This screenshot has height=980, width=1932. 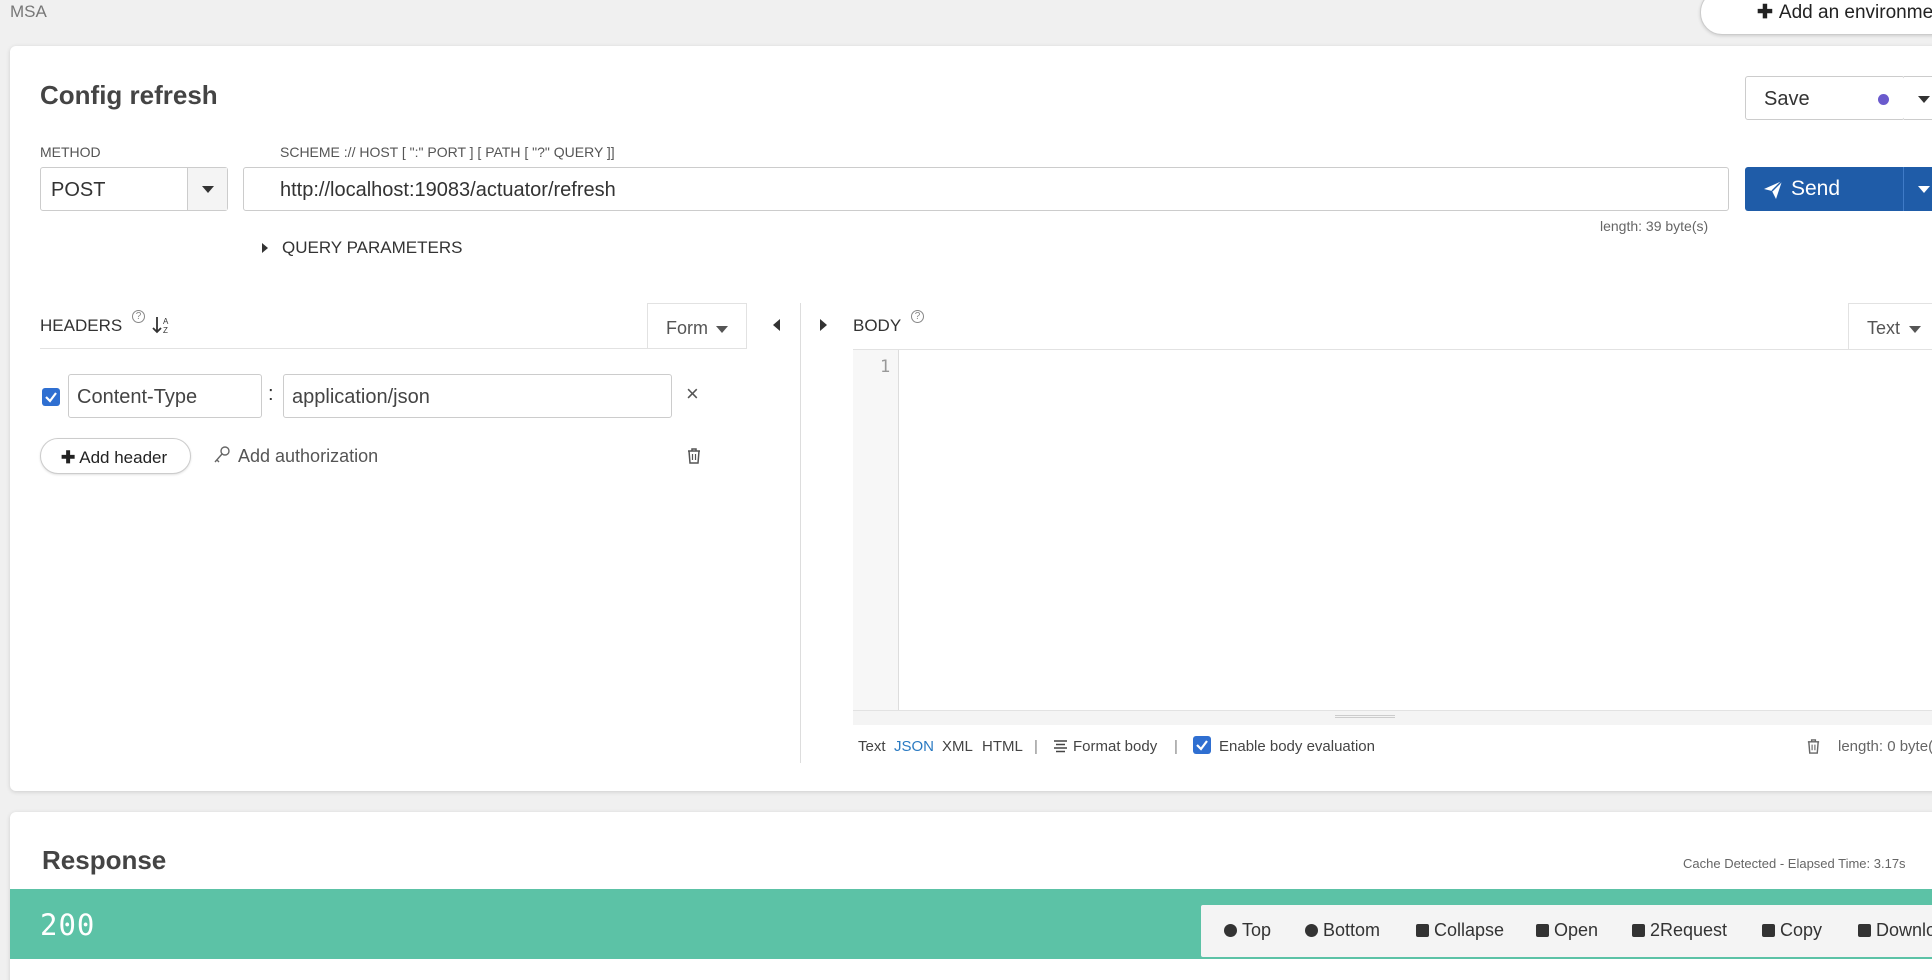 I want to click on unsaved-indicator-dot, so click(x=1883, y=99).